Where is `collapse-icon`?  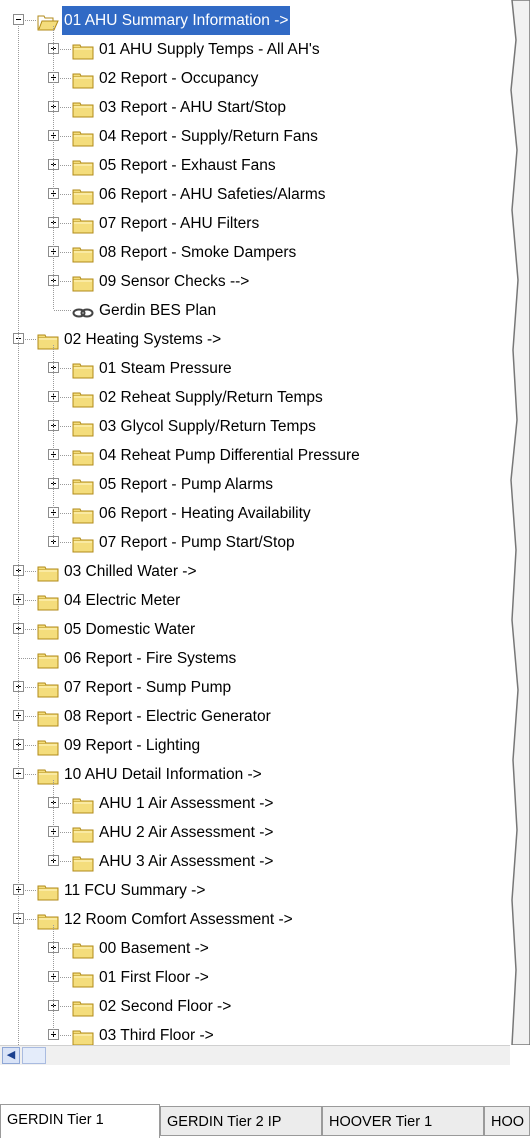
collapse-icon is located at coordinates (18, 19).